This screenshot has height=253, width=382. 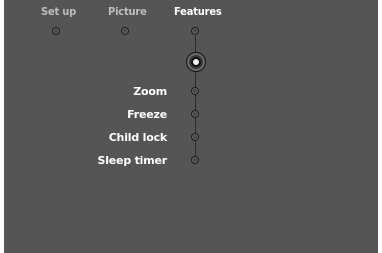 I want to click on tab-picture-indicator, so click(x=125, y=31).